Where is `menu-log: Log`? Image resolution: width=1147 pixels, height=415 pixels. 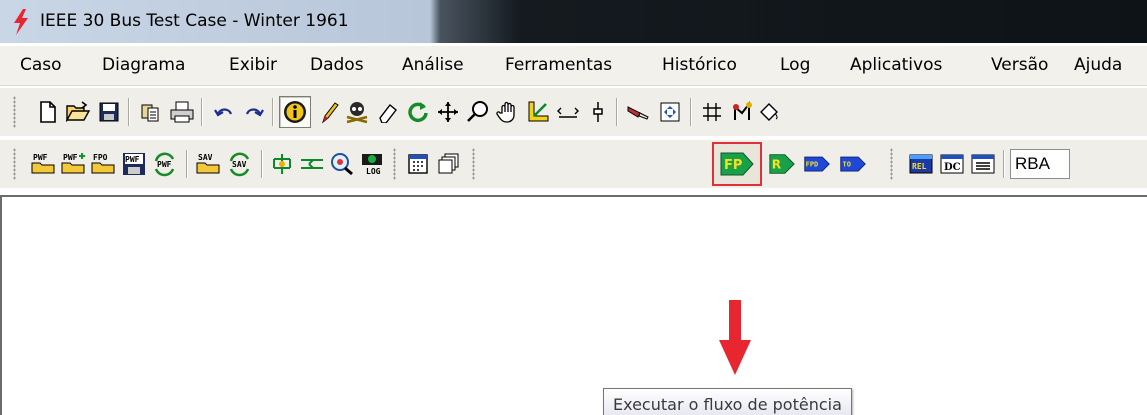 menu-log: Log is located at coordinates (795, 65).